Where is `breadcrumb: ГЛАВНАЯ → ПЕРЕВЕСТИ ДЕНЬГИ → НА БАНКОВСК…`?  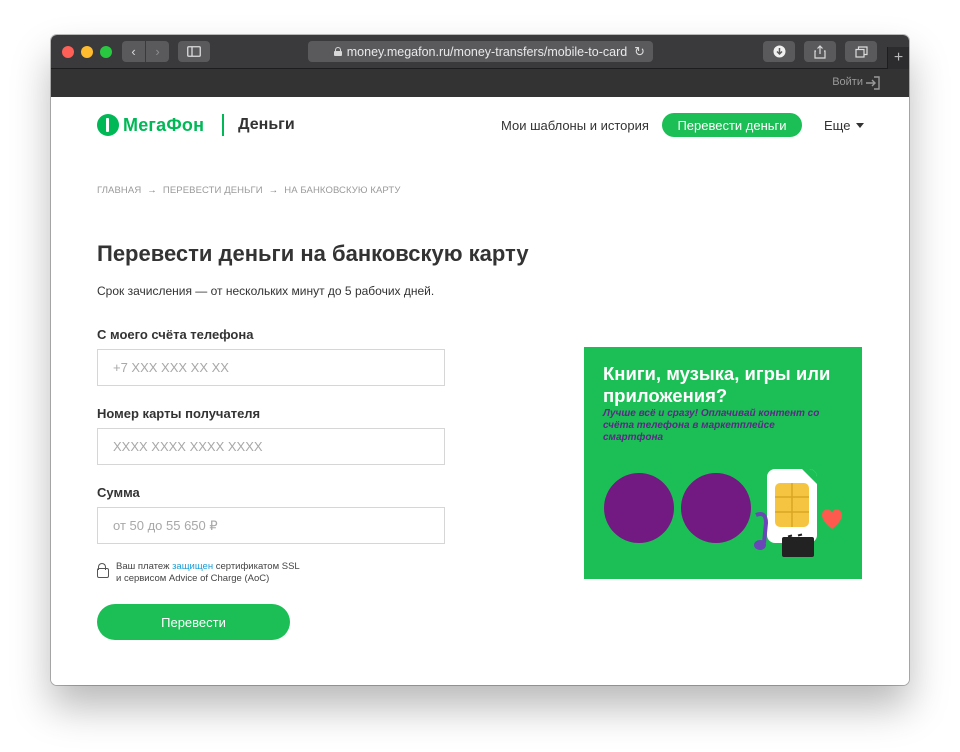
breadcrumb: ГЛАВНАЯ → ПЕРЕВЕСТИ ДЕНЬГИ → НА БАНКОВСК… is located at coordinates (248, 190).